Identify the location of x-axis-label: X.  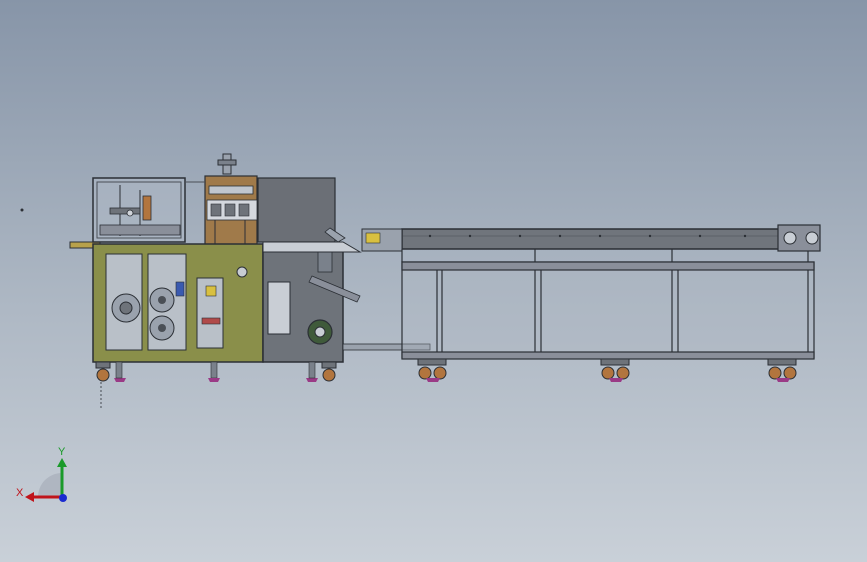
(20, 493).